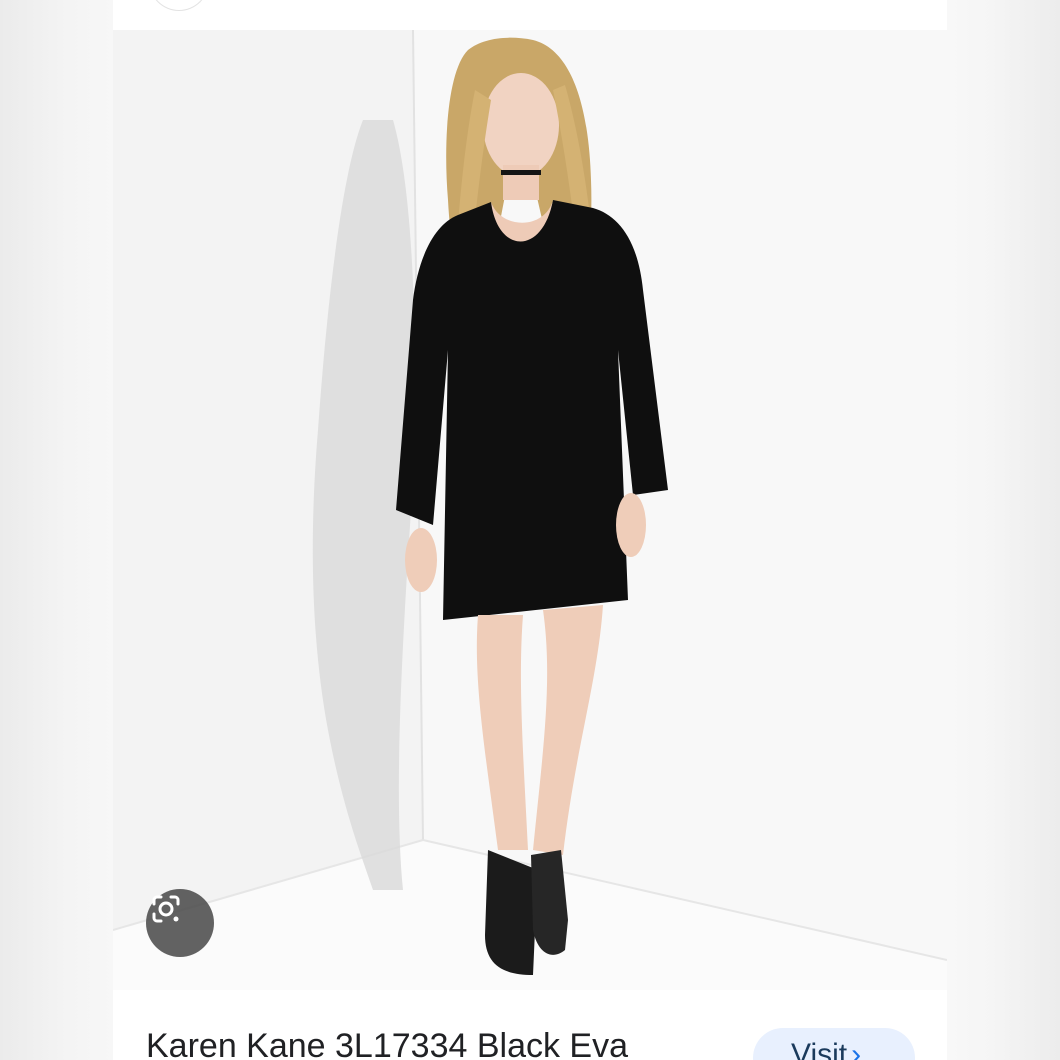  I want to click on google-lens-icon, so click(166, 909).